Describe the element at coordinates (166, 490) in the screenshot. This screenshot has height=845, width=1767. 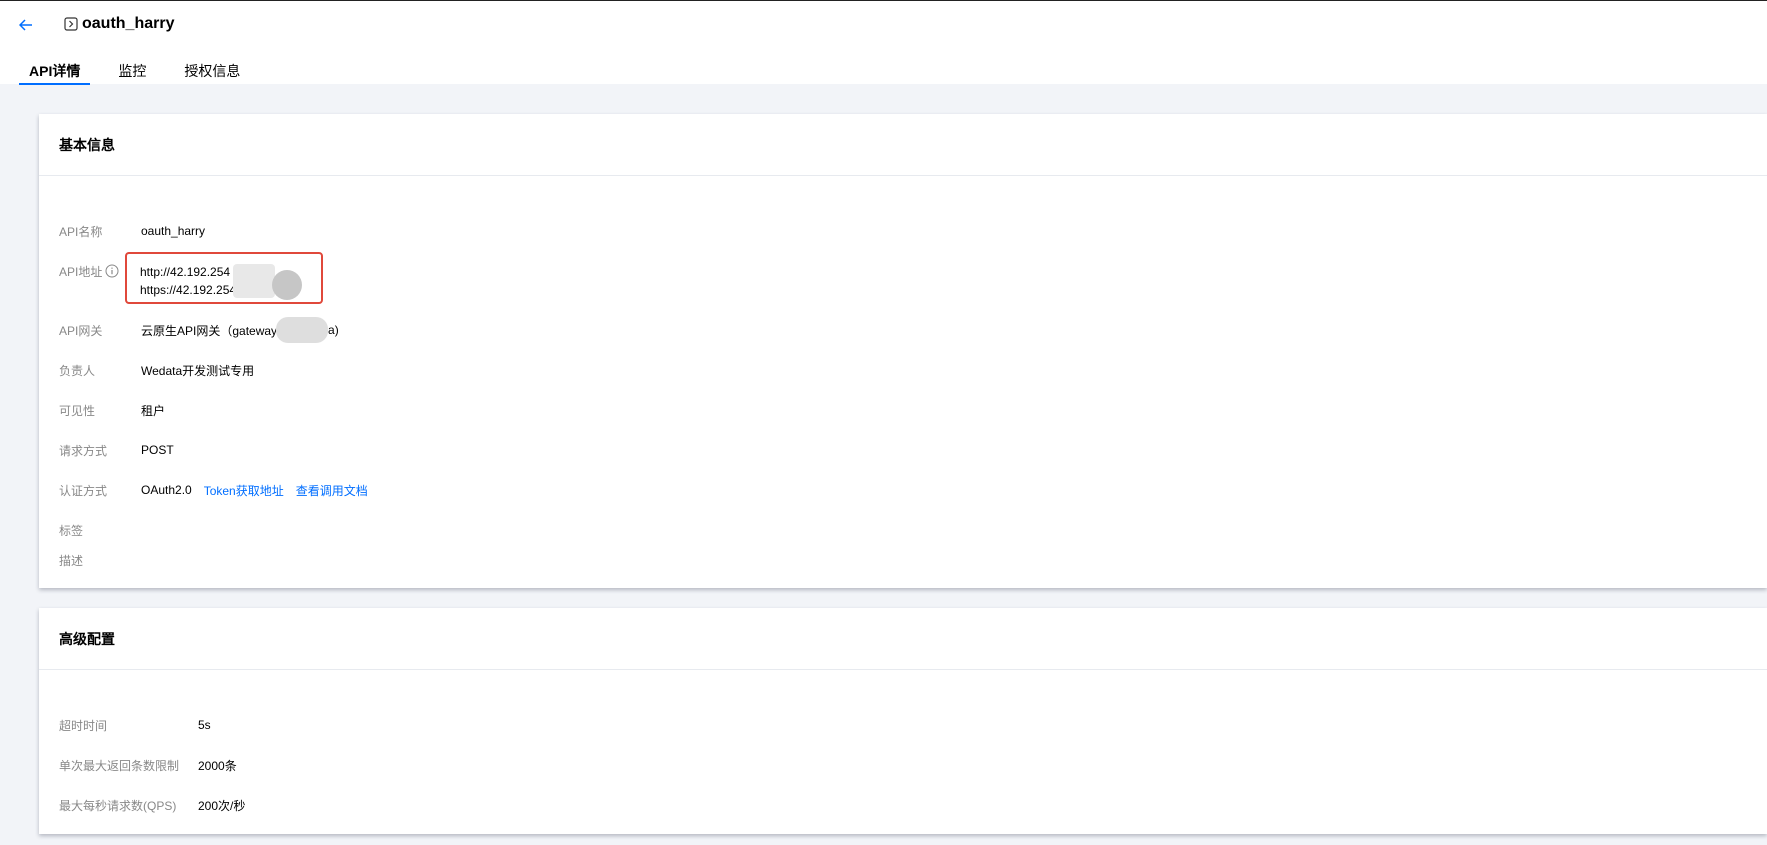
I see `auth-value-text: OAuth2.0` at that location.